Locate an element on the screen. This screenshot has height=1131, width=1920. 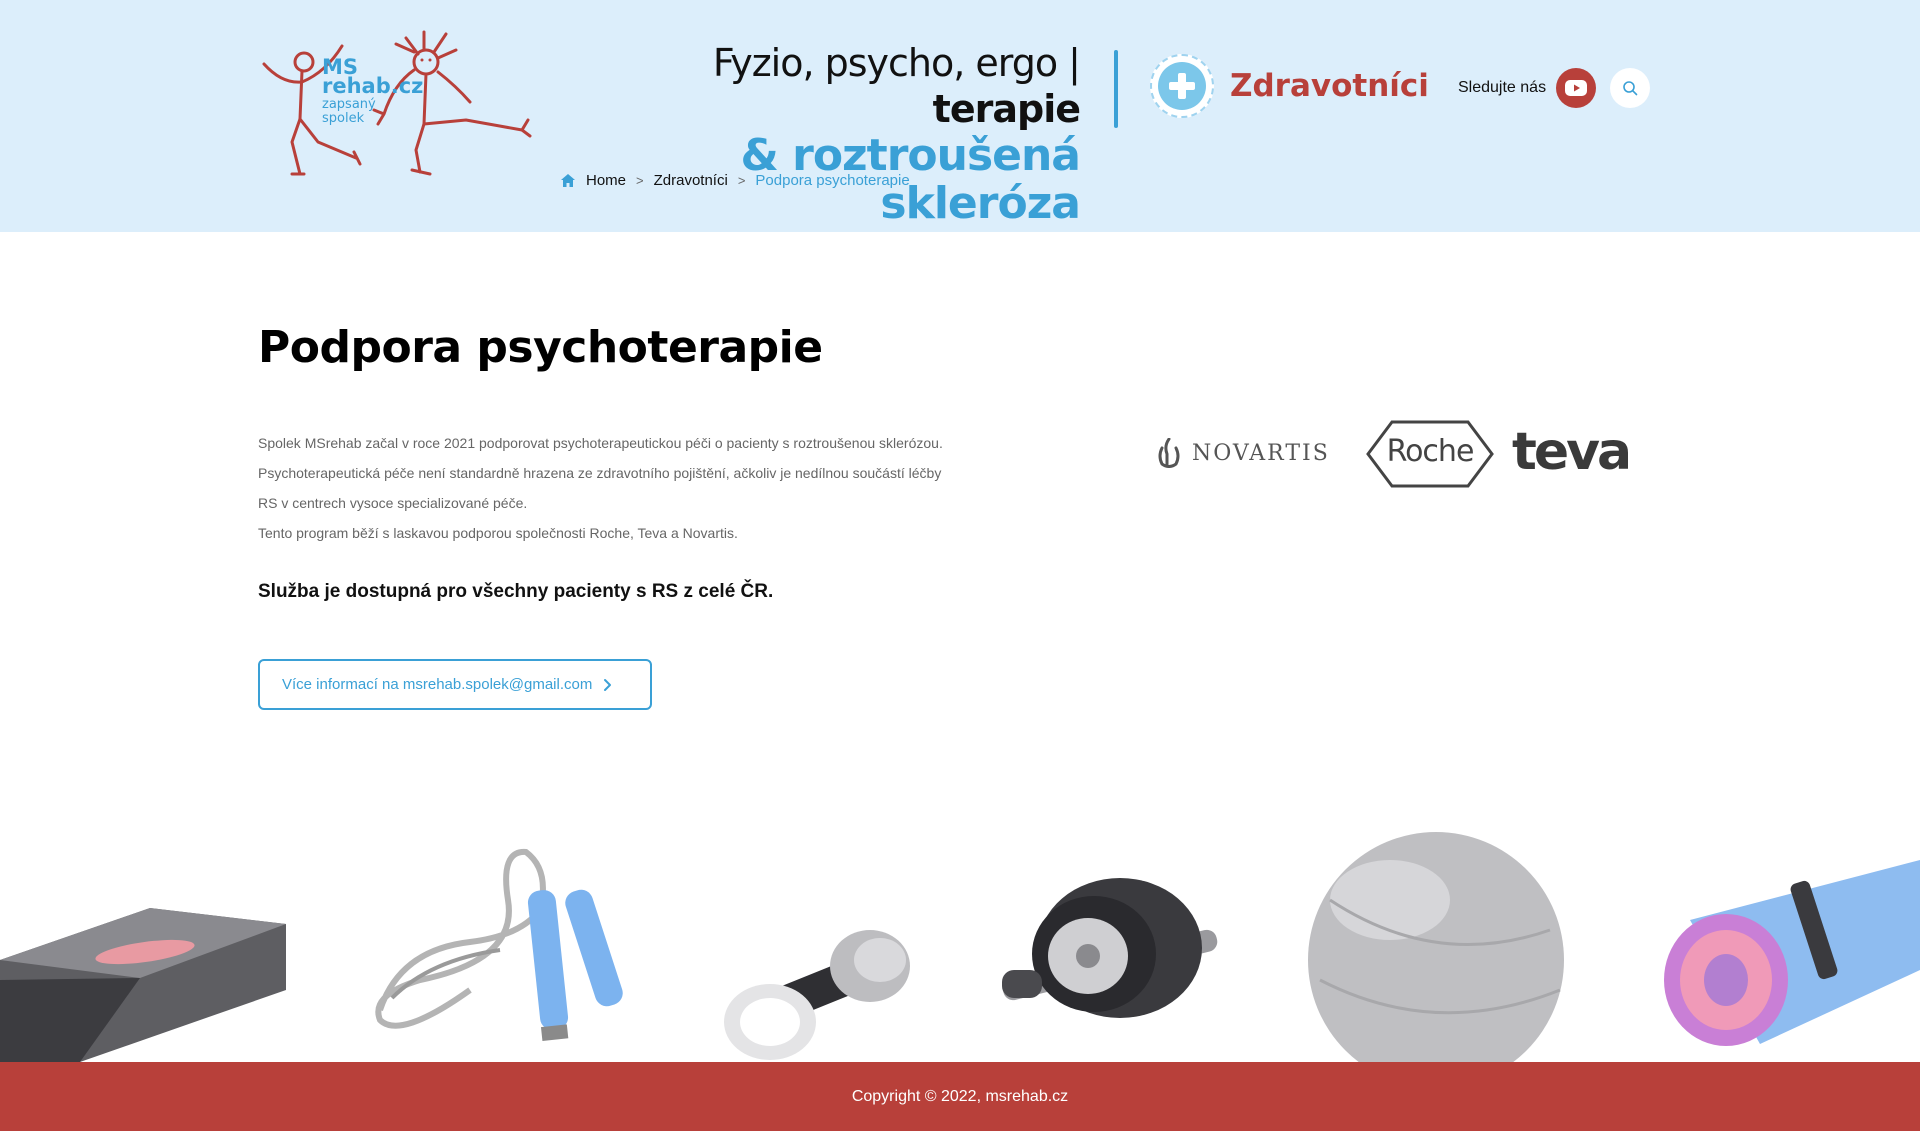
roche-logo: Roche is located at coordinates (1430, 454).